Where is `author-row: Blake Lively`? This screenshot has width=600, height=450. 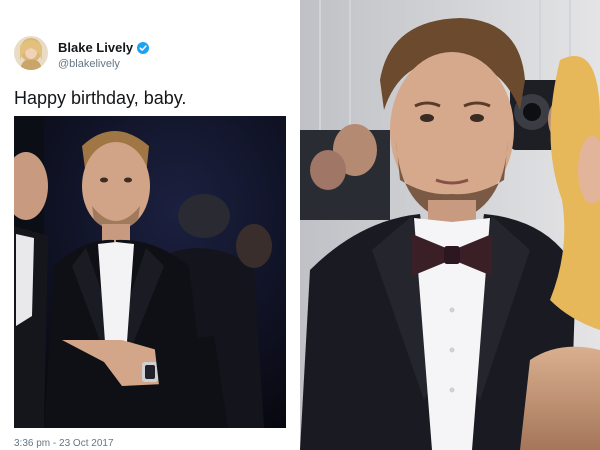
author-row: Blake Lively is located at coordinates (104, 47).